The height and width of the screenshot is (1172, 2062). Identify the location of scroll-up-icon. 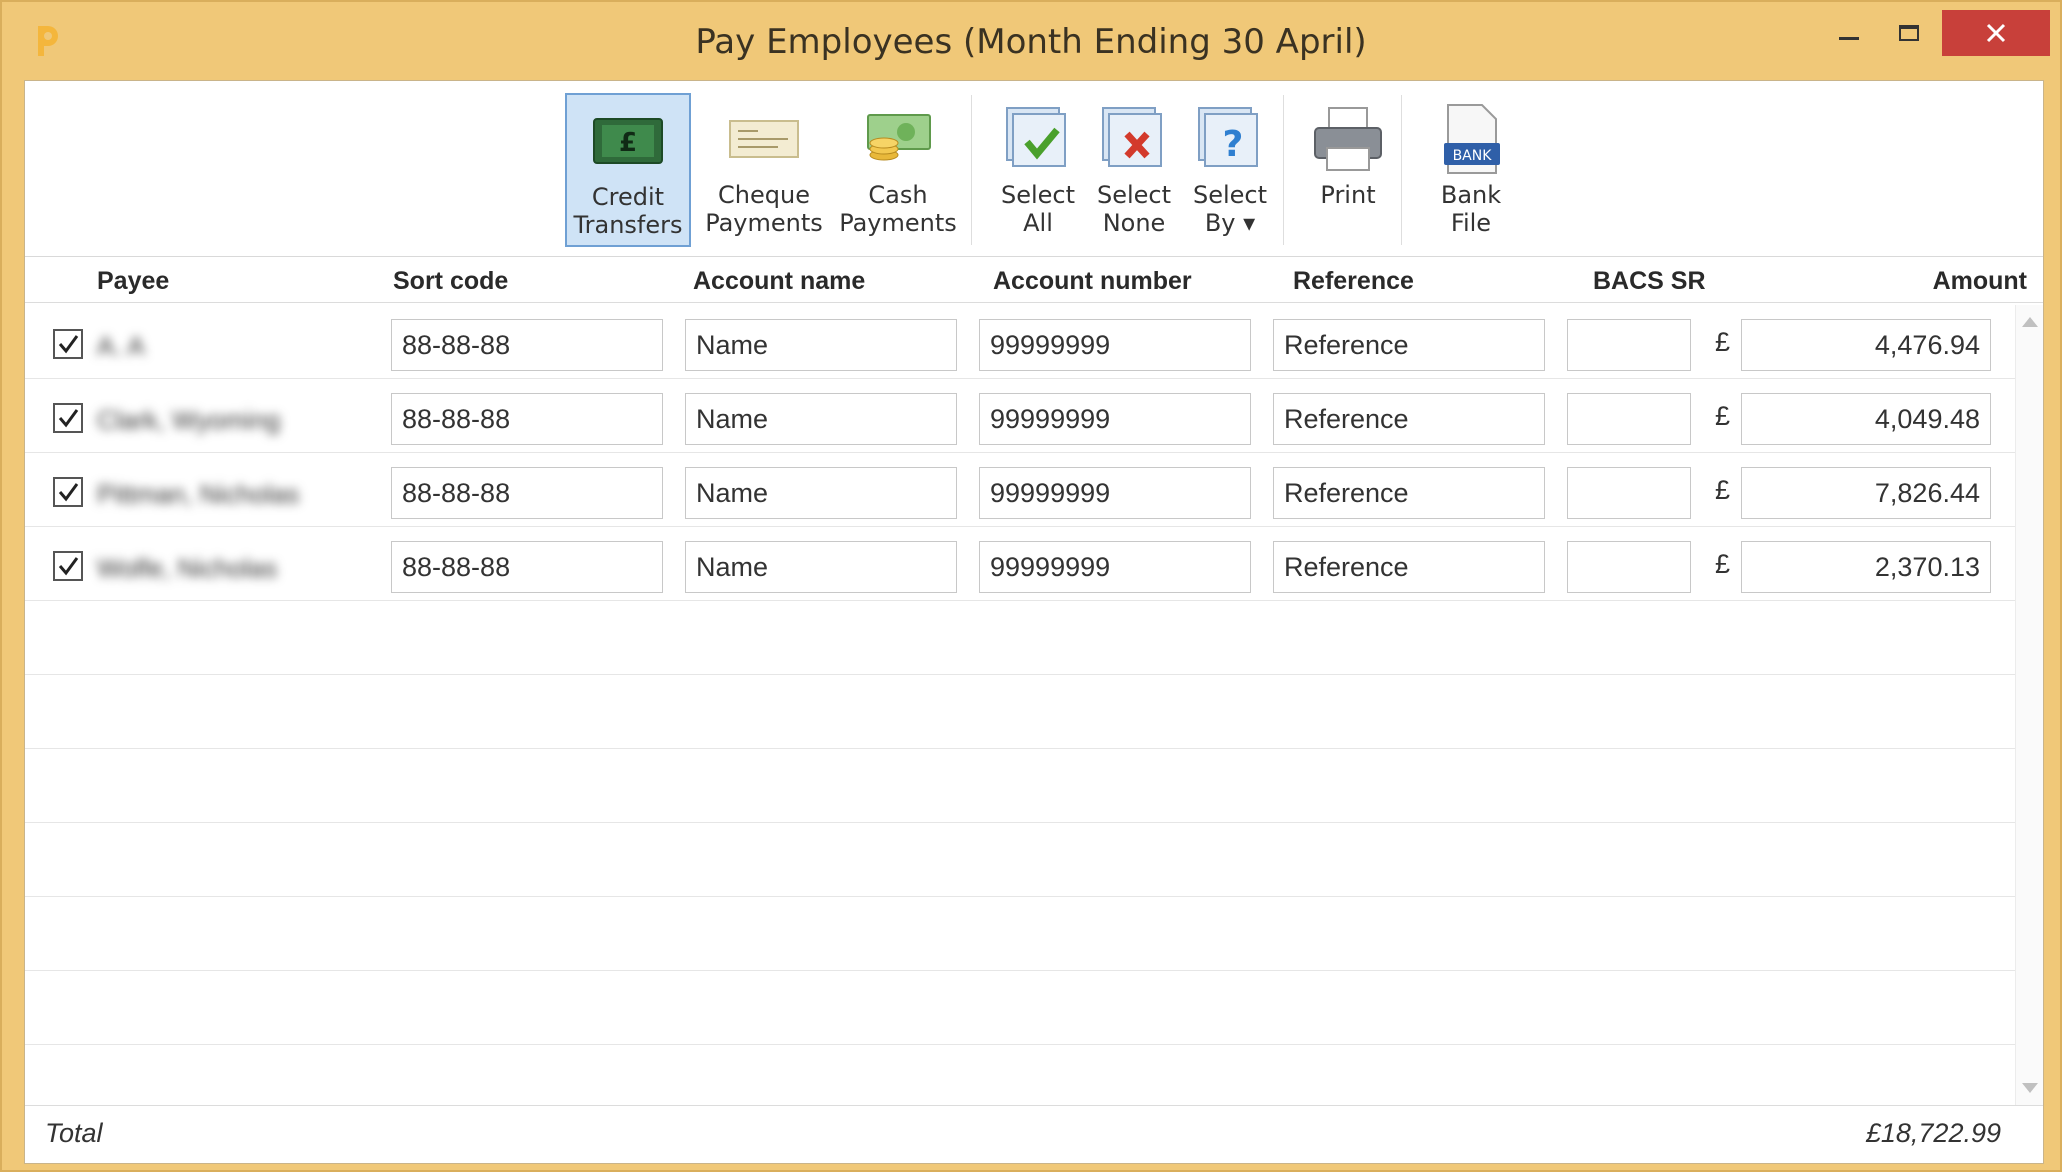
(2030, 322).